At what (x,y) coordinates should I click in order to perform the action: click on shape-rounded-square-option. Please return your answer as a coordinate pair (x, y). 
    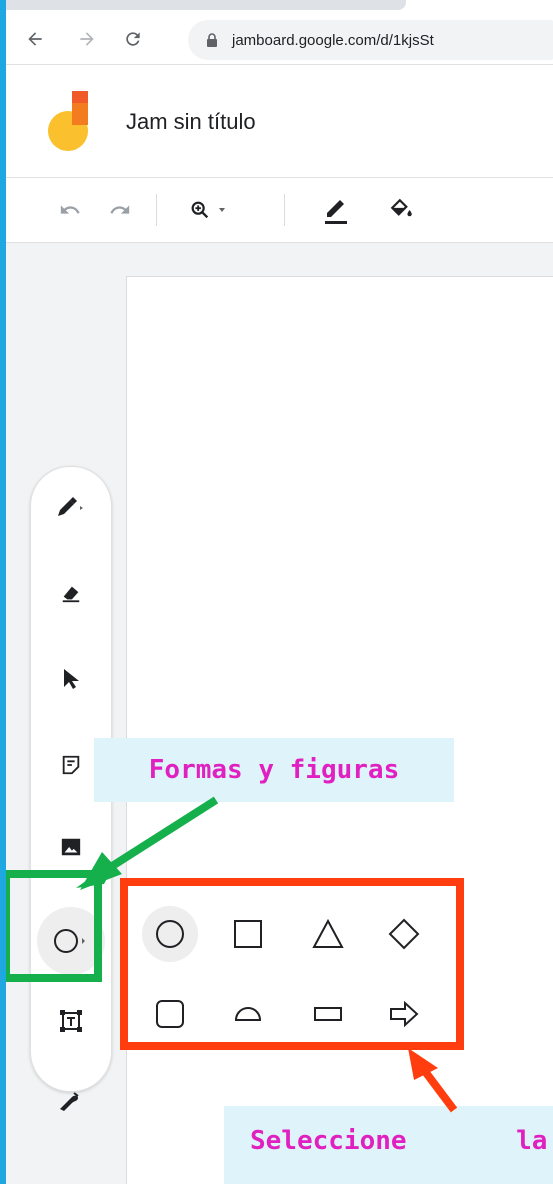
    Looking at the image, I should click on (170, 1014).